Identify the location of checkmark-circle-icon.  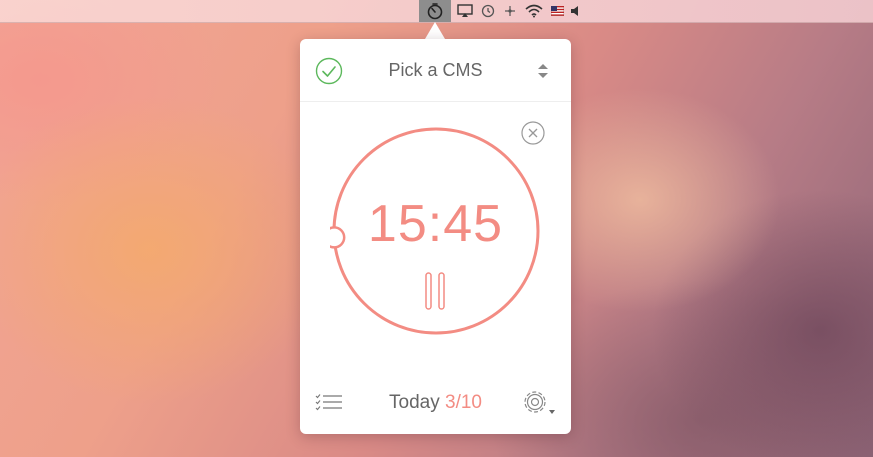
(329, 71).